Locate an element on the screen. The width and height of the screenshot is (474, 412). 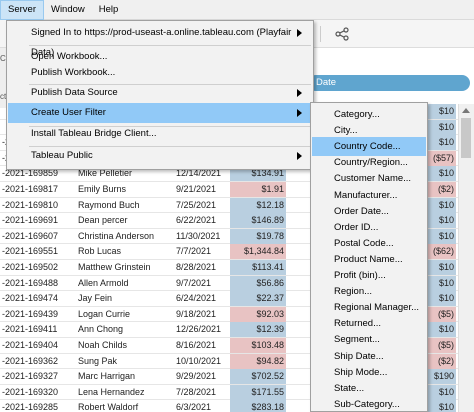
order-id-cell: -2021-169439 is located at coordinates (30, 313).